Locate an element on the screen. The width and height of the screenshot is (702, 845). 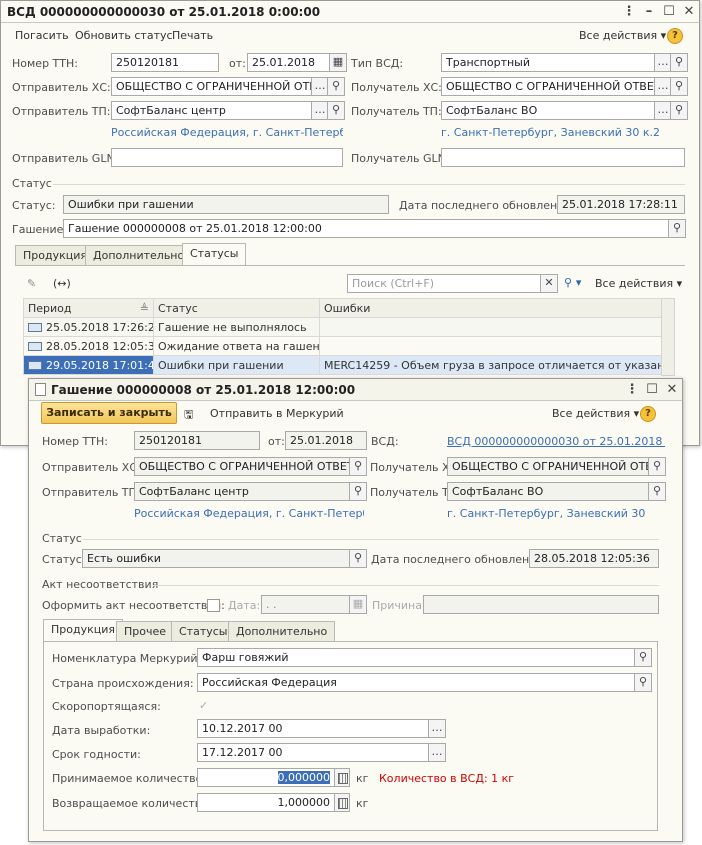
date-field: 25.01.2018 is located at coordinates (289, 62).